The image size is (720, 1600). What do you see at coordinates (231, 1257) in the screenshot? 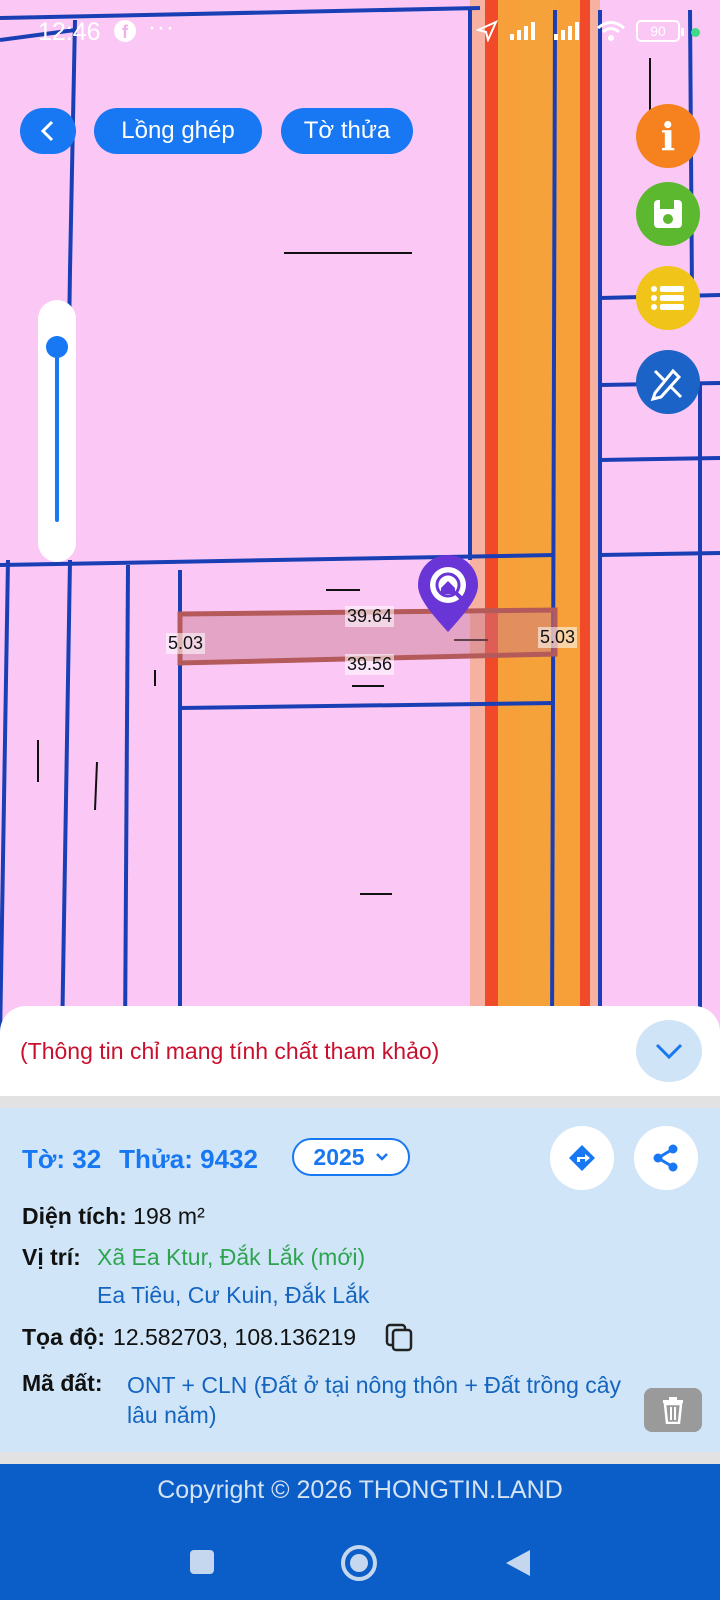
I see `location-new: Xã Ea Ktur, Đắk Lắk (mới)` at bounding box center [231, 1257].